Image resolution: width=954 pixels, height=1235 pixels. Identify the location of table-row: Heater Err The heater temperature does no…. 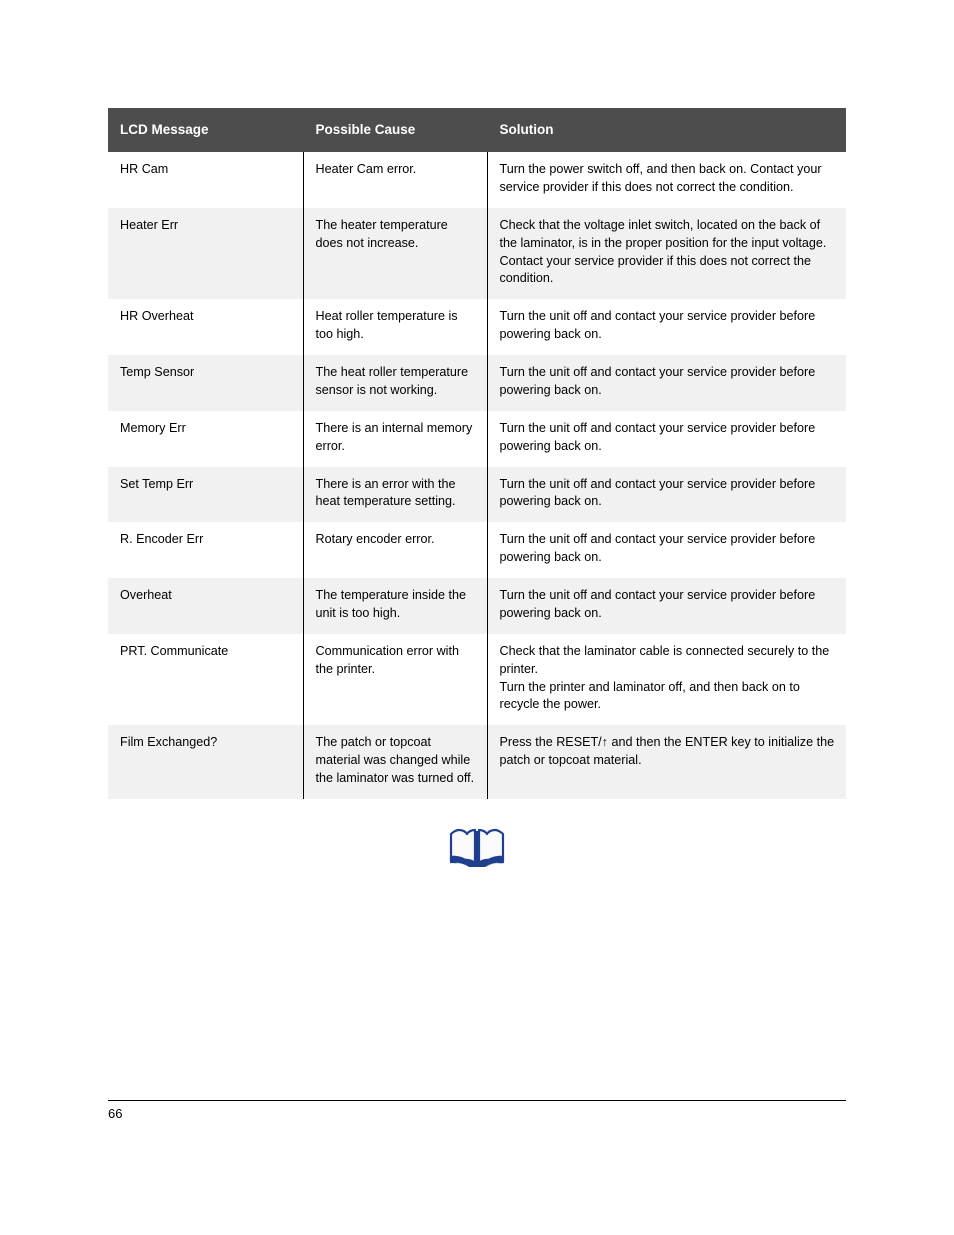
(477, 253).